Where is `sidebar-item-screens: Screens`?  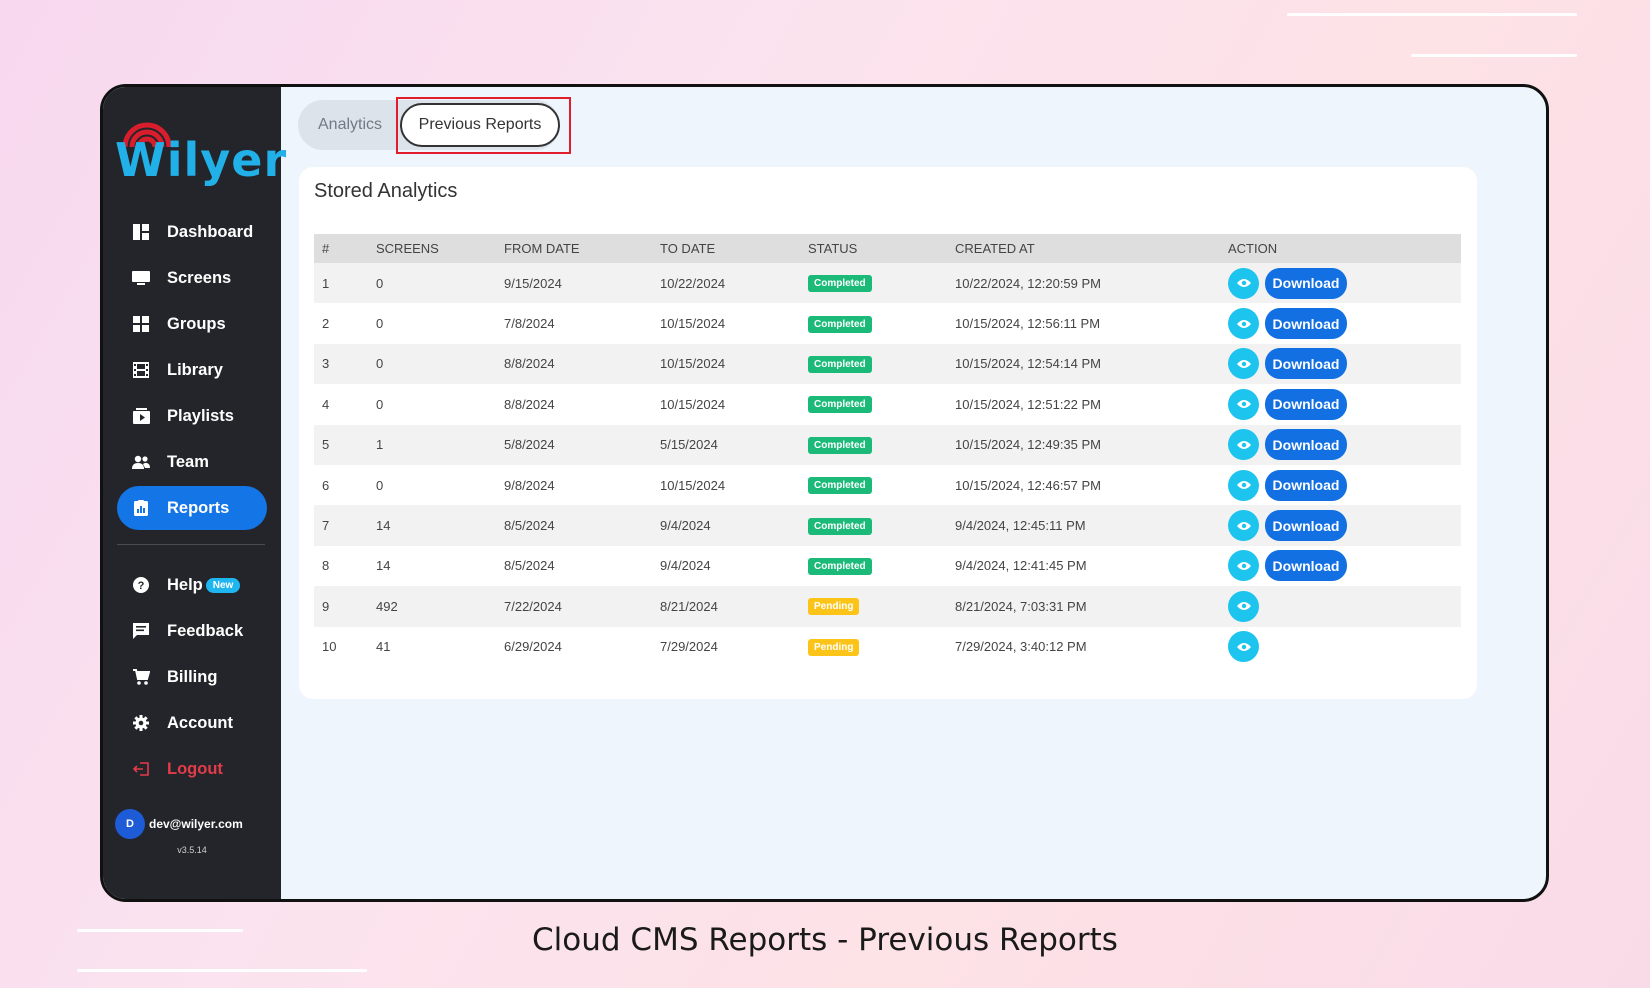 sidebar-item-screens: Screens is located at coordinates (192, 278).